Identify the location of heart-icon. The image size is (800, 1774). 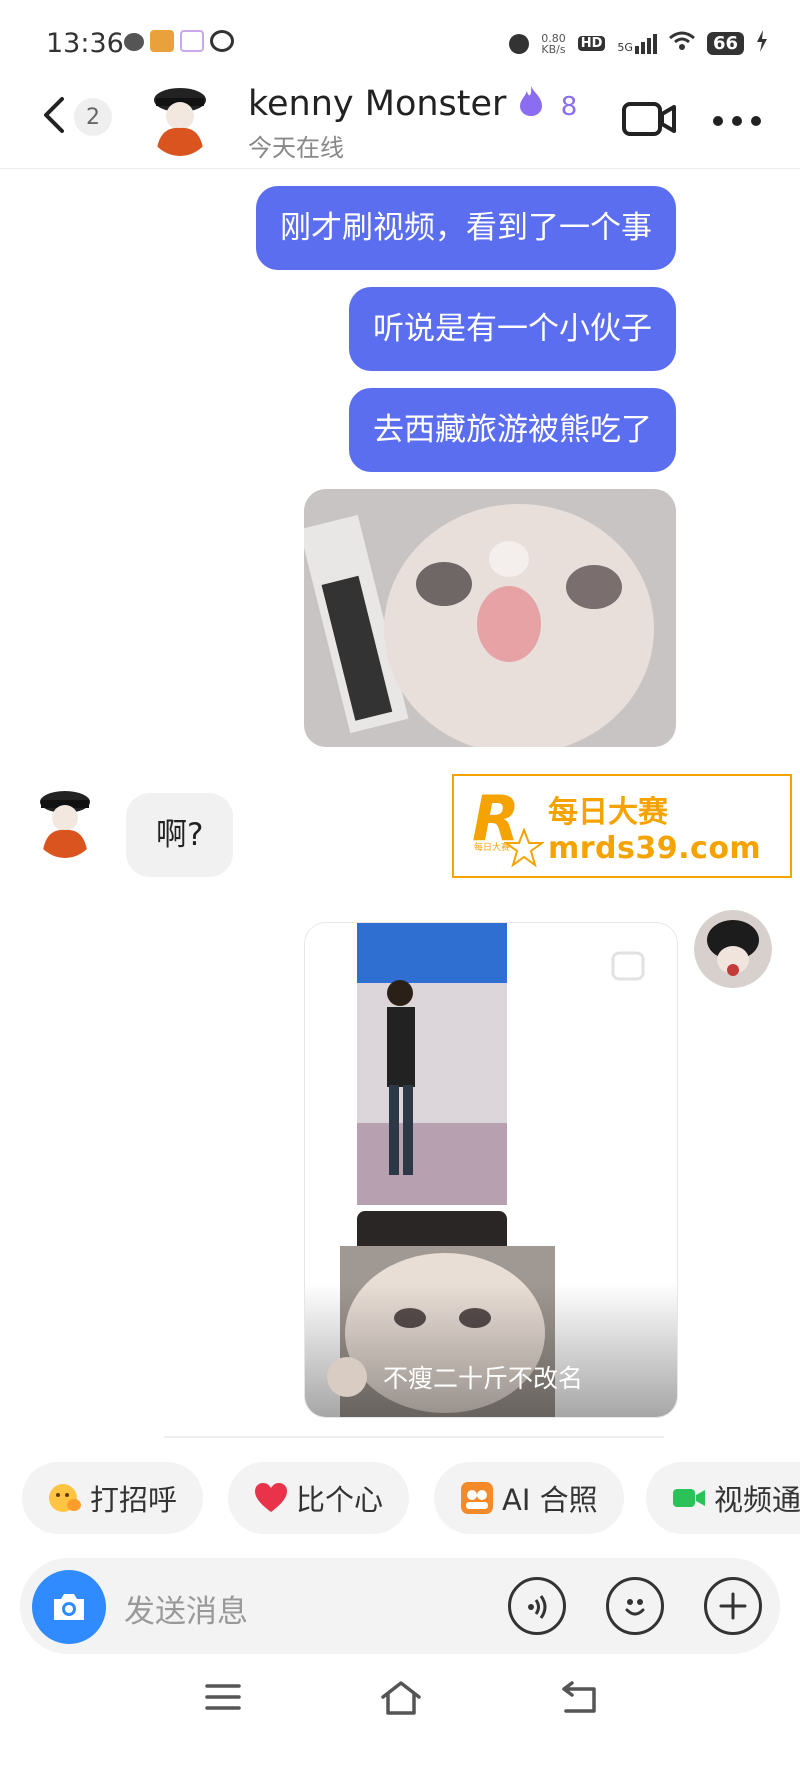
(271, 1498).